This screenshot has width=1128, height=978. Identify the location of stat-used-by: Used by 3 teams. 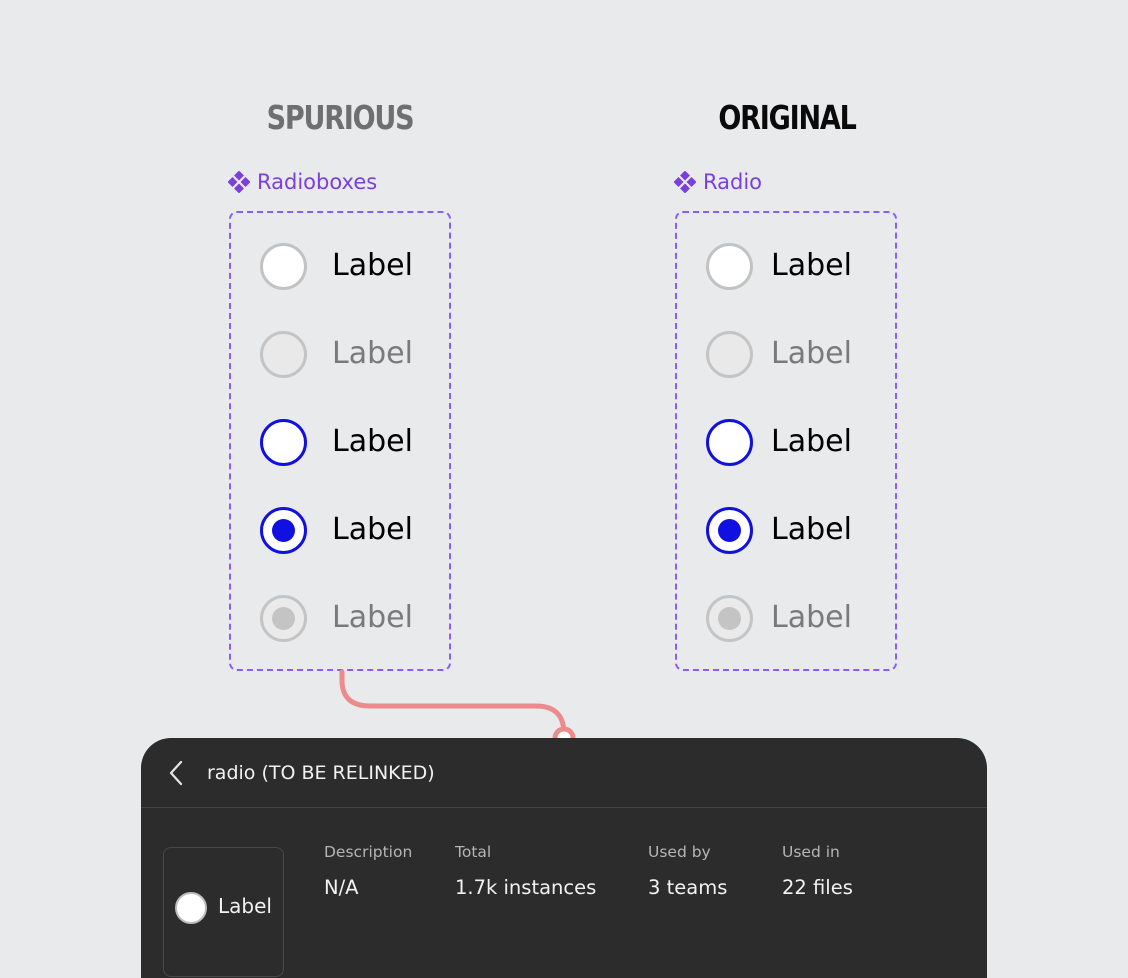
(687, 871).